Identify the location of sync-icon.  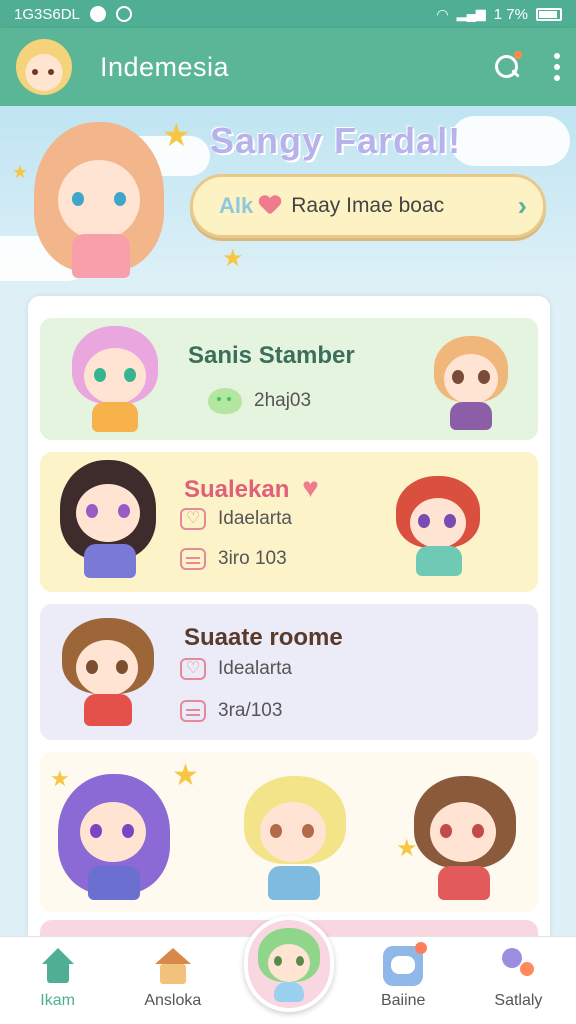
(123, 14).